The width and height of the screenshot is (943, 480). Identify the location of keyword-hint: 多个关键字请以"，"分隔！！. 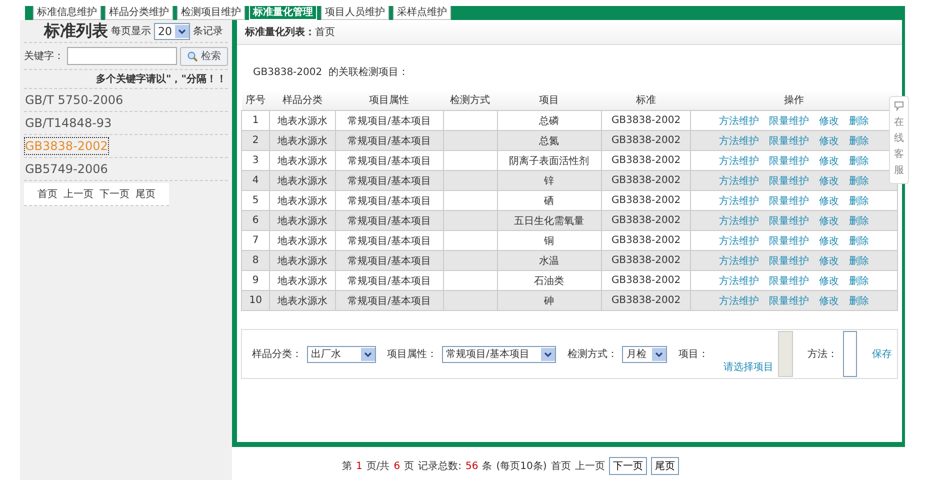
(161, 79).